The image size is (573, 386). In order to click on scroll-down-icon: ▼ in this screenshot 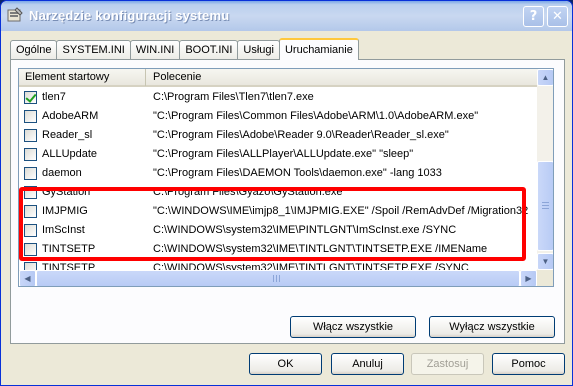, I will do `click(545, 261)`.